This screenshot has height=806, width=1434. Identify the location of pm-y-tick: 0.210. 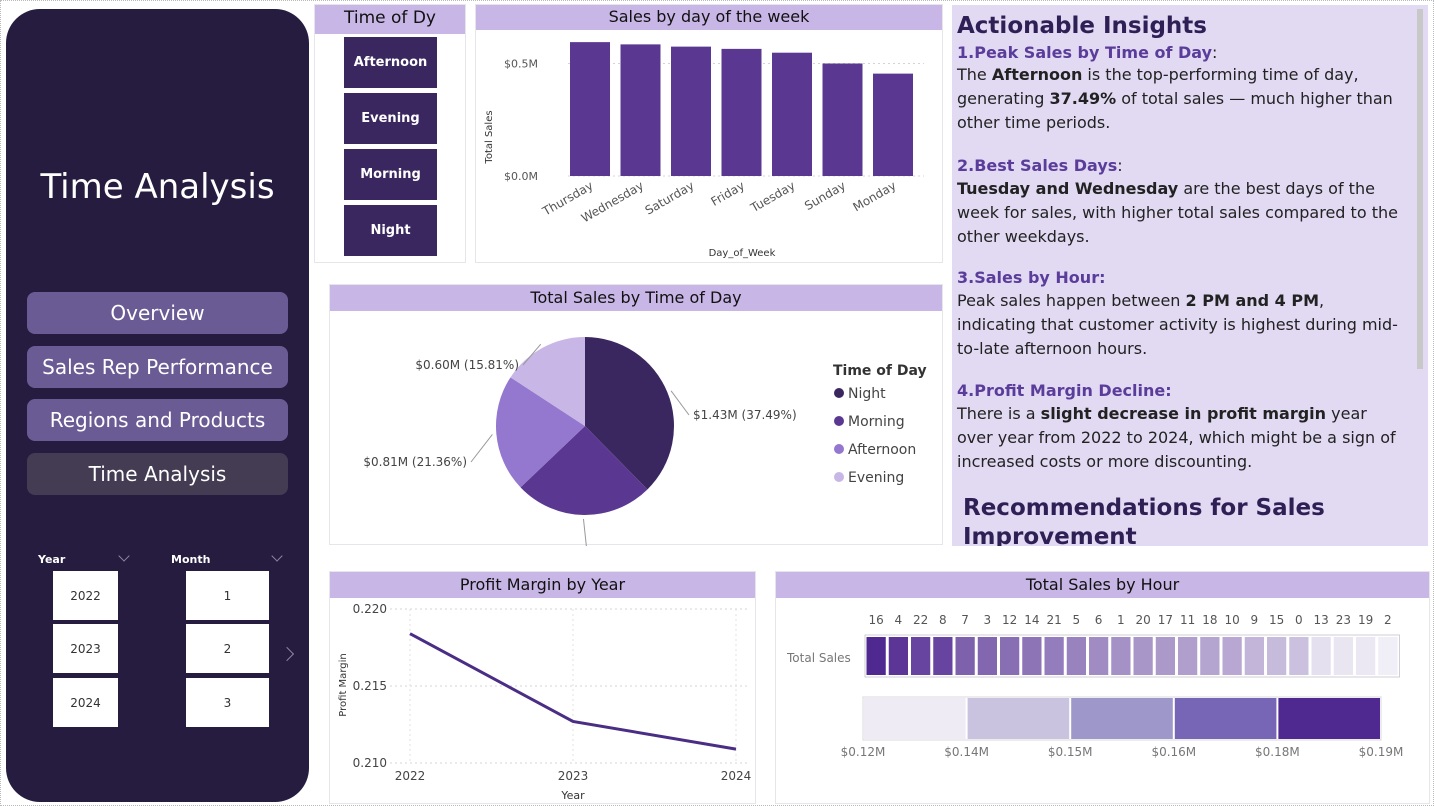
(370, 763).